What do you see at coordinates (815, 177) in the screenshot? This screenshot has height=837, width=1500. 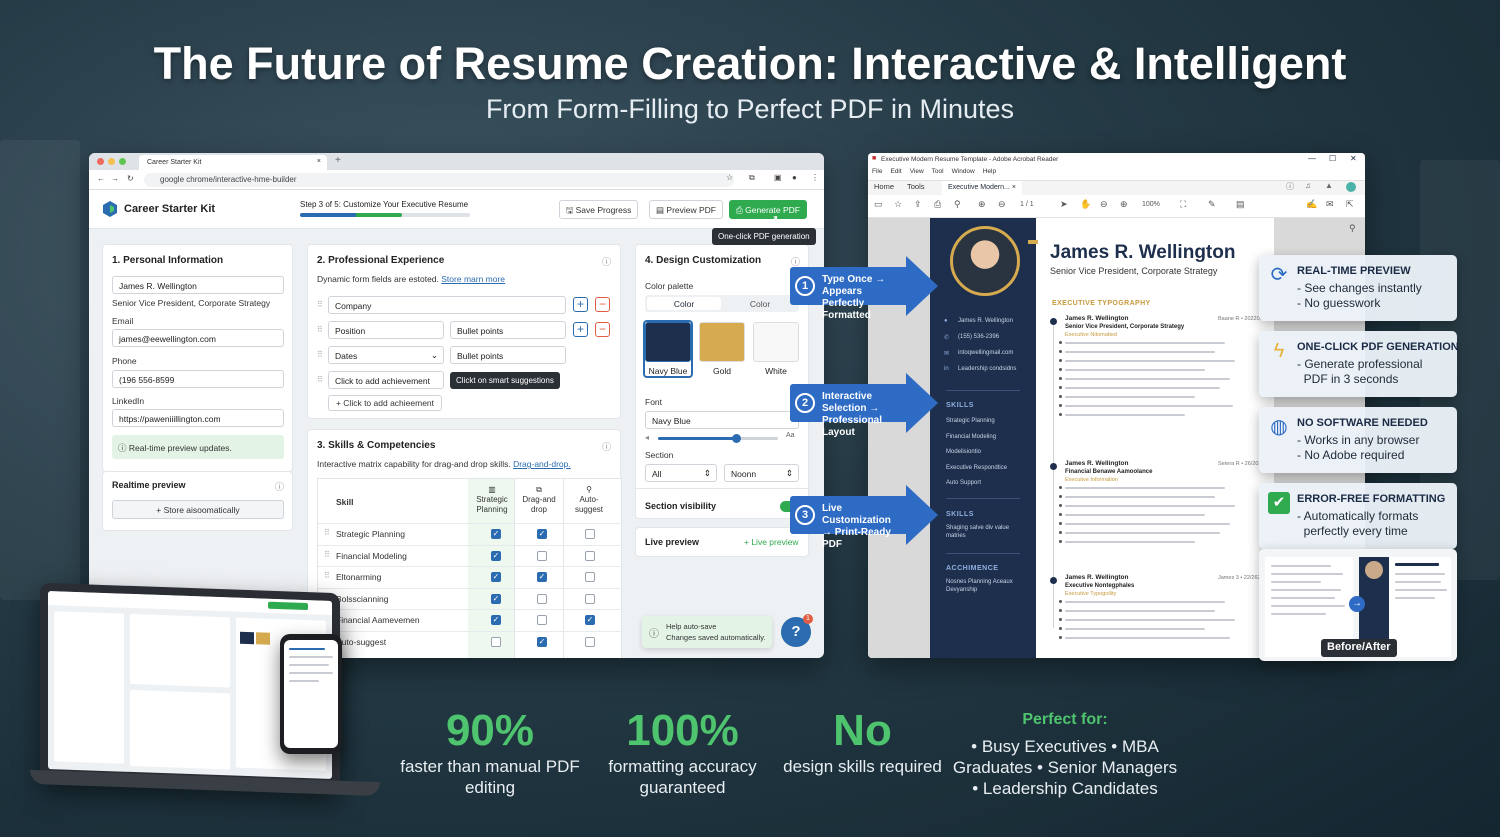 I see `menu-icon: ⋮` at bounding box center [815, 177].